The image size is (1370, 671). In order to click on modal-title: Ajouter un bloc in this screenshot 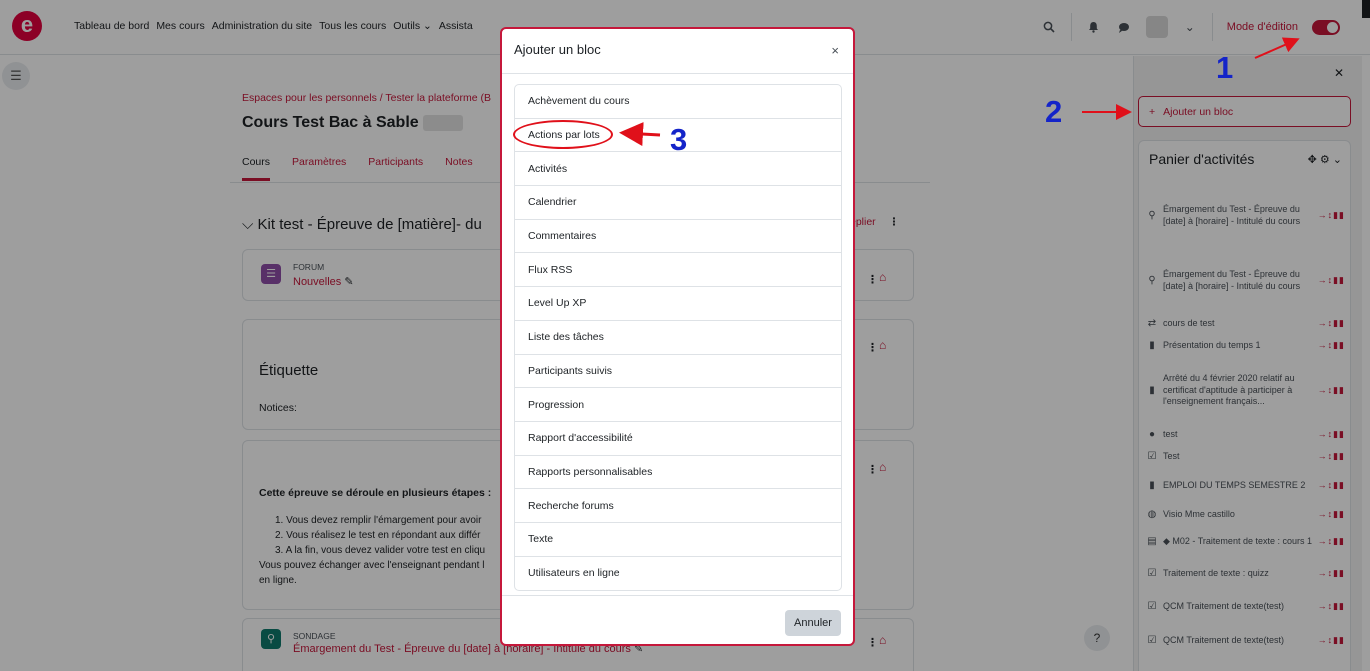, I will do `click(557, 49)`.